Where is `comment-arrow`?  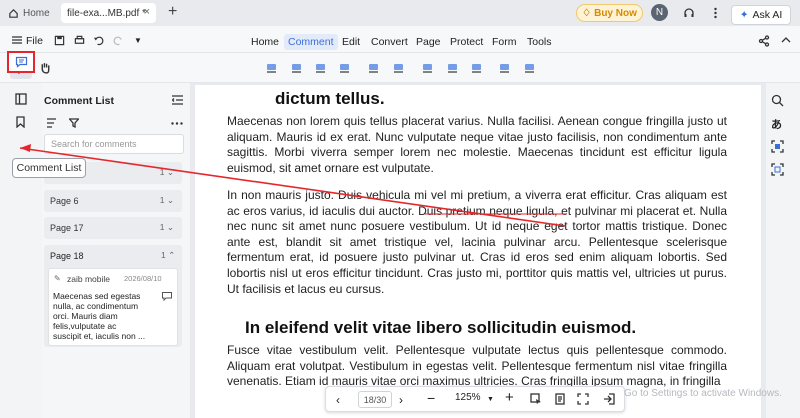 comment-arrow is located at coordinates (292, 185).